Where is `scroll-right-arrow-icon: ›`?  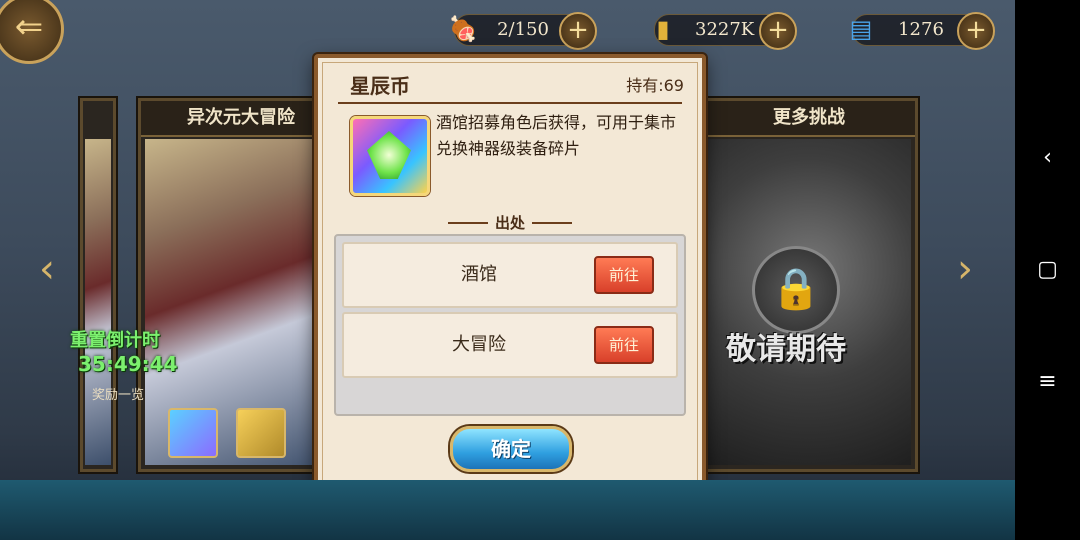
scroll-right-arrow-icon: › is located at coordinates (965, 269).